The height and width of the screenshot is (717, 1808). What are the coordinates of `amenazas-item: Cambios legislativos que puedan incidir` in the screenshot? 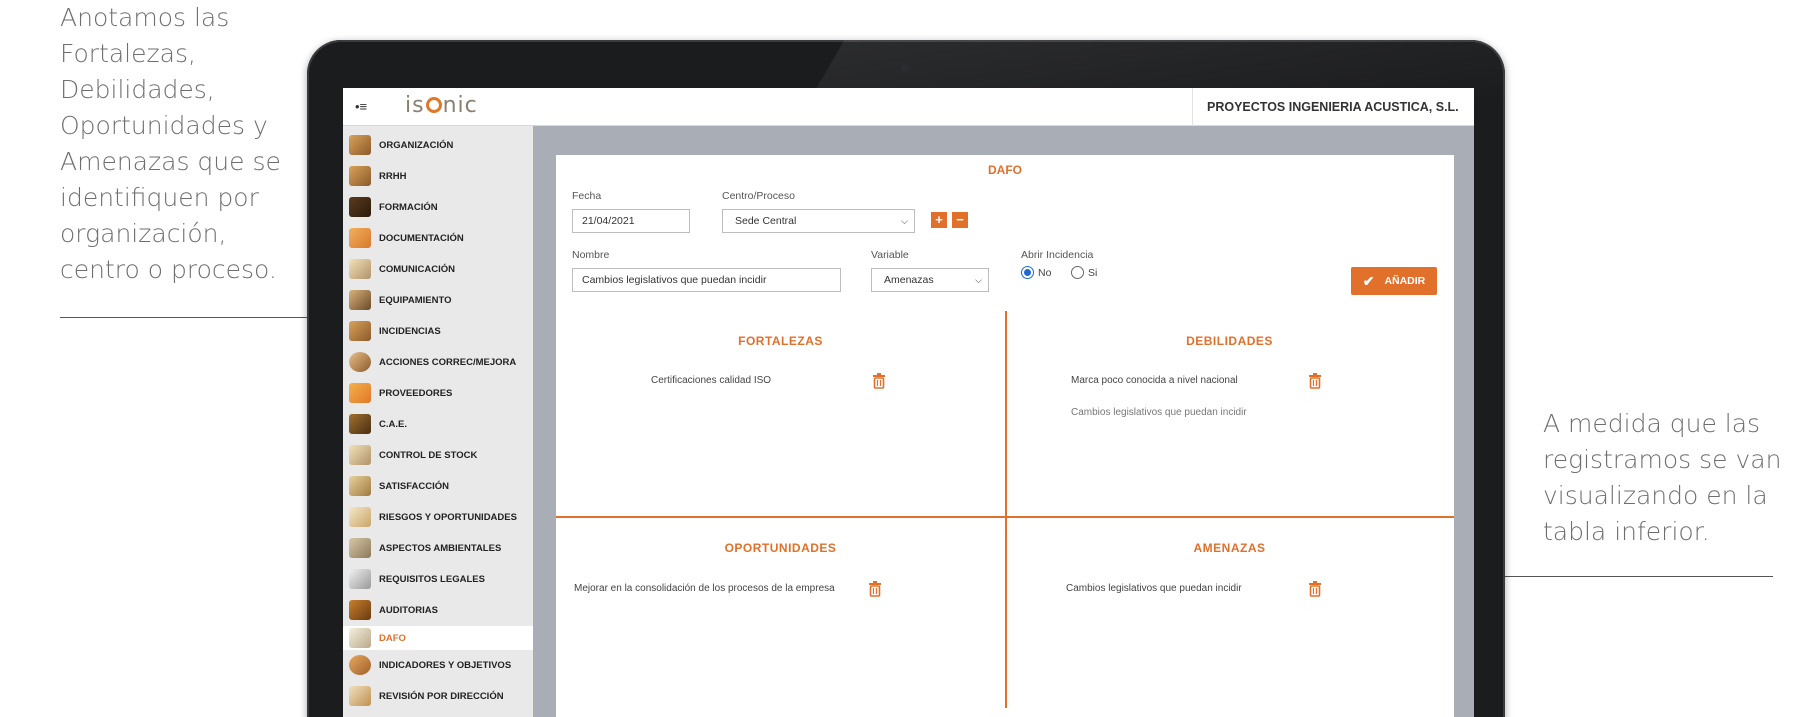 It's located at (1154, 588).